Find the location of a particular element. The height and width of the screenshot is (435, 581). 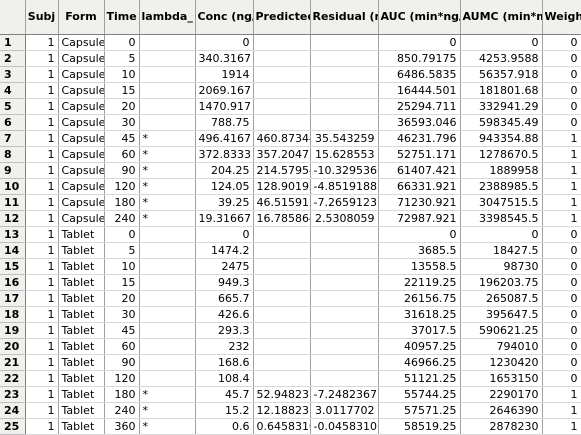

table-row: 14 1 Tablet 5 1474.2 3685.5 18427.5 0 is located at coordinates (290, 250).